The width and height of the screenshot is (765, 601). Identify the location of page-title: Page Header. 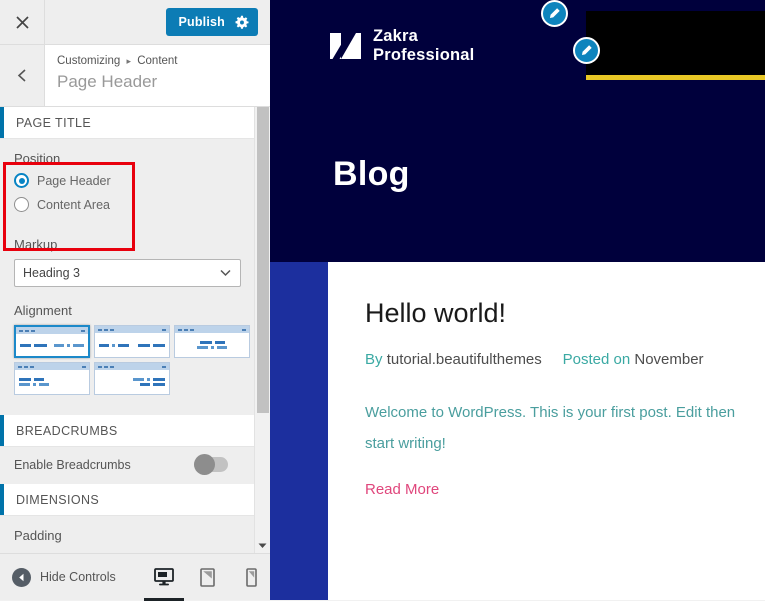
(107, 81).